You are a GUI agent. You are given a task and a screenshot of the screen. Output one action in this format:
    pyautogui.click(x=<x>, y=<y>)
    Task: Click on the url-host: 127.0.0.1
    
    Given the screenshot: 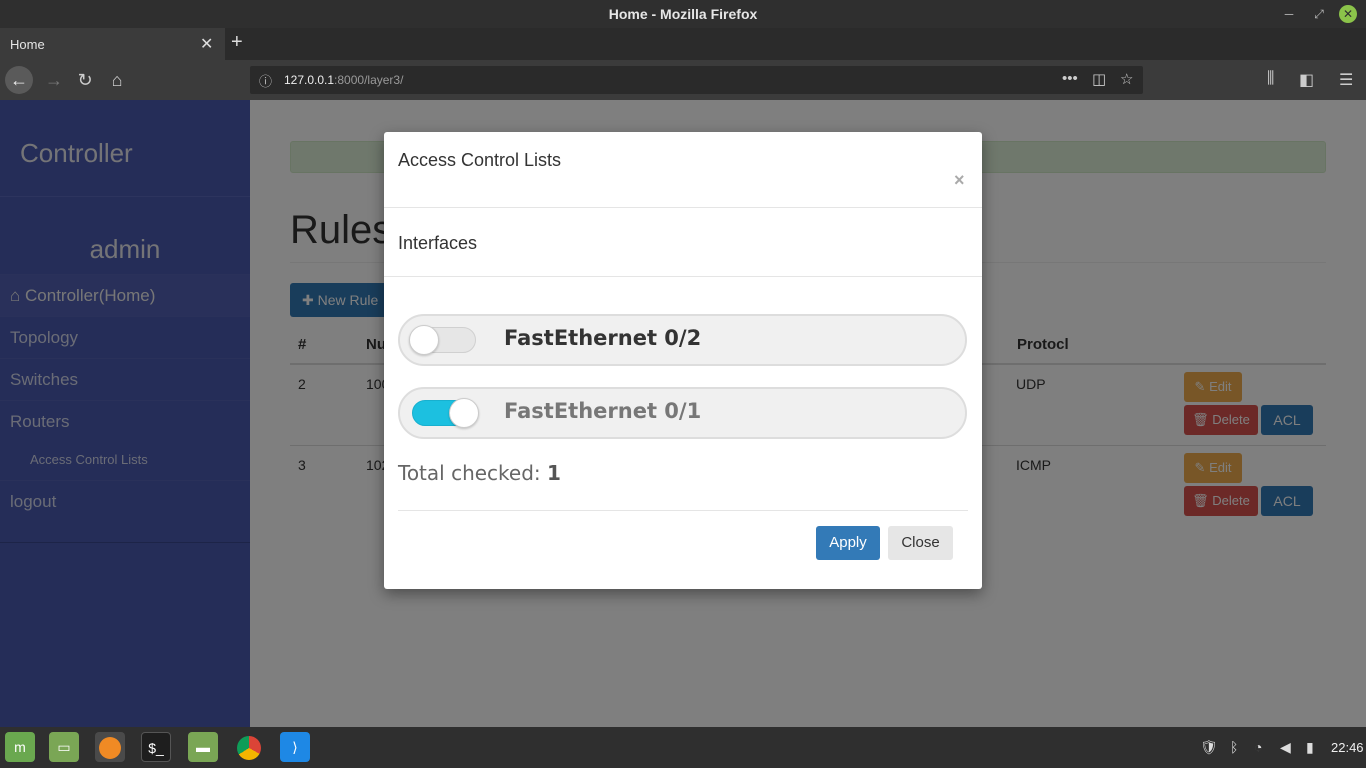 What is the action you would take?
    pyautogui.click(x=309, y=80)
    